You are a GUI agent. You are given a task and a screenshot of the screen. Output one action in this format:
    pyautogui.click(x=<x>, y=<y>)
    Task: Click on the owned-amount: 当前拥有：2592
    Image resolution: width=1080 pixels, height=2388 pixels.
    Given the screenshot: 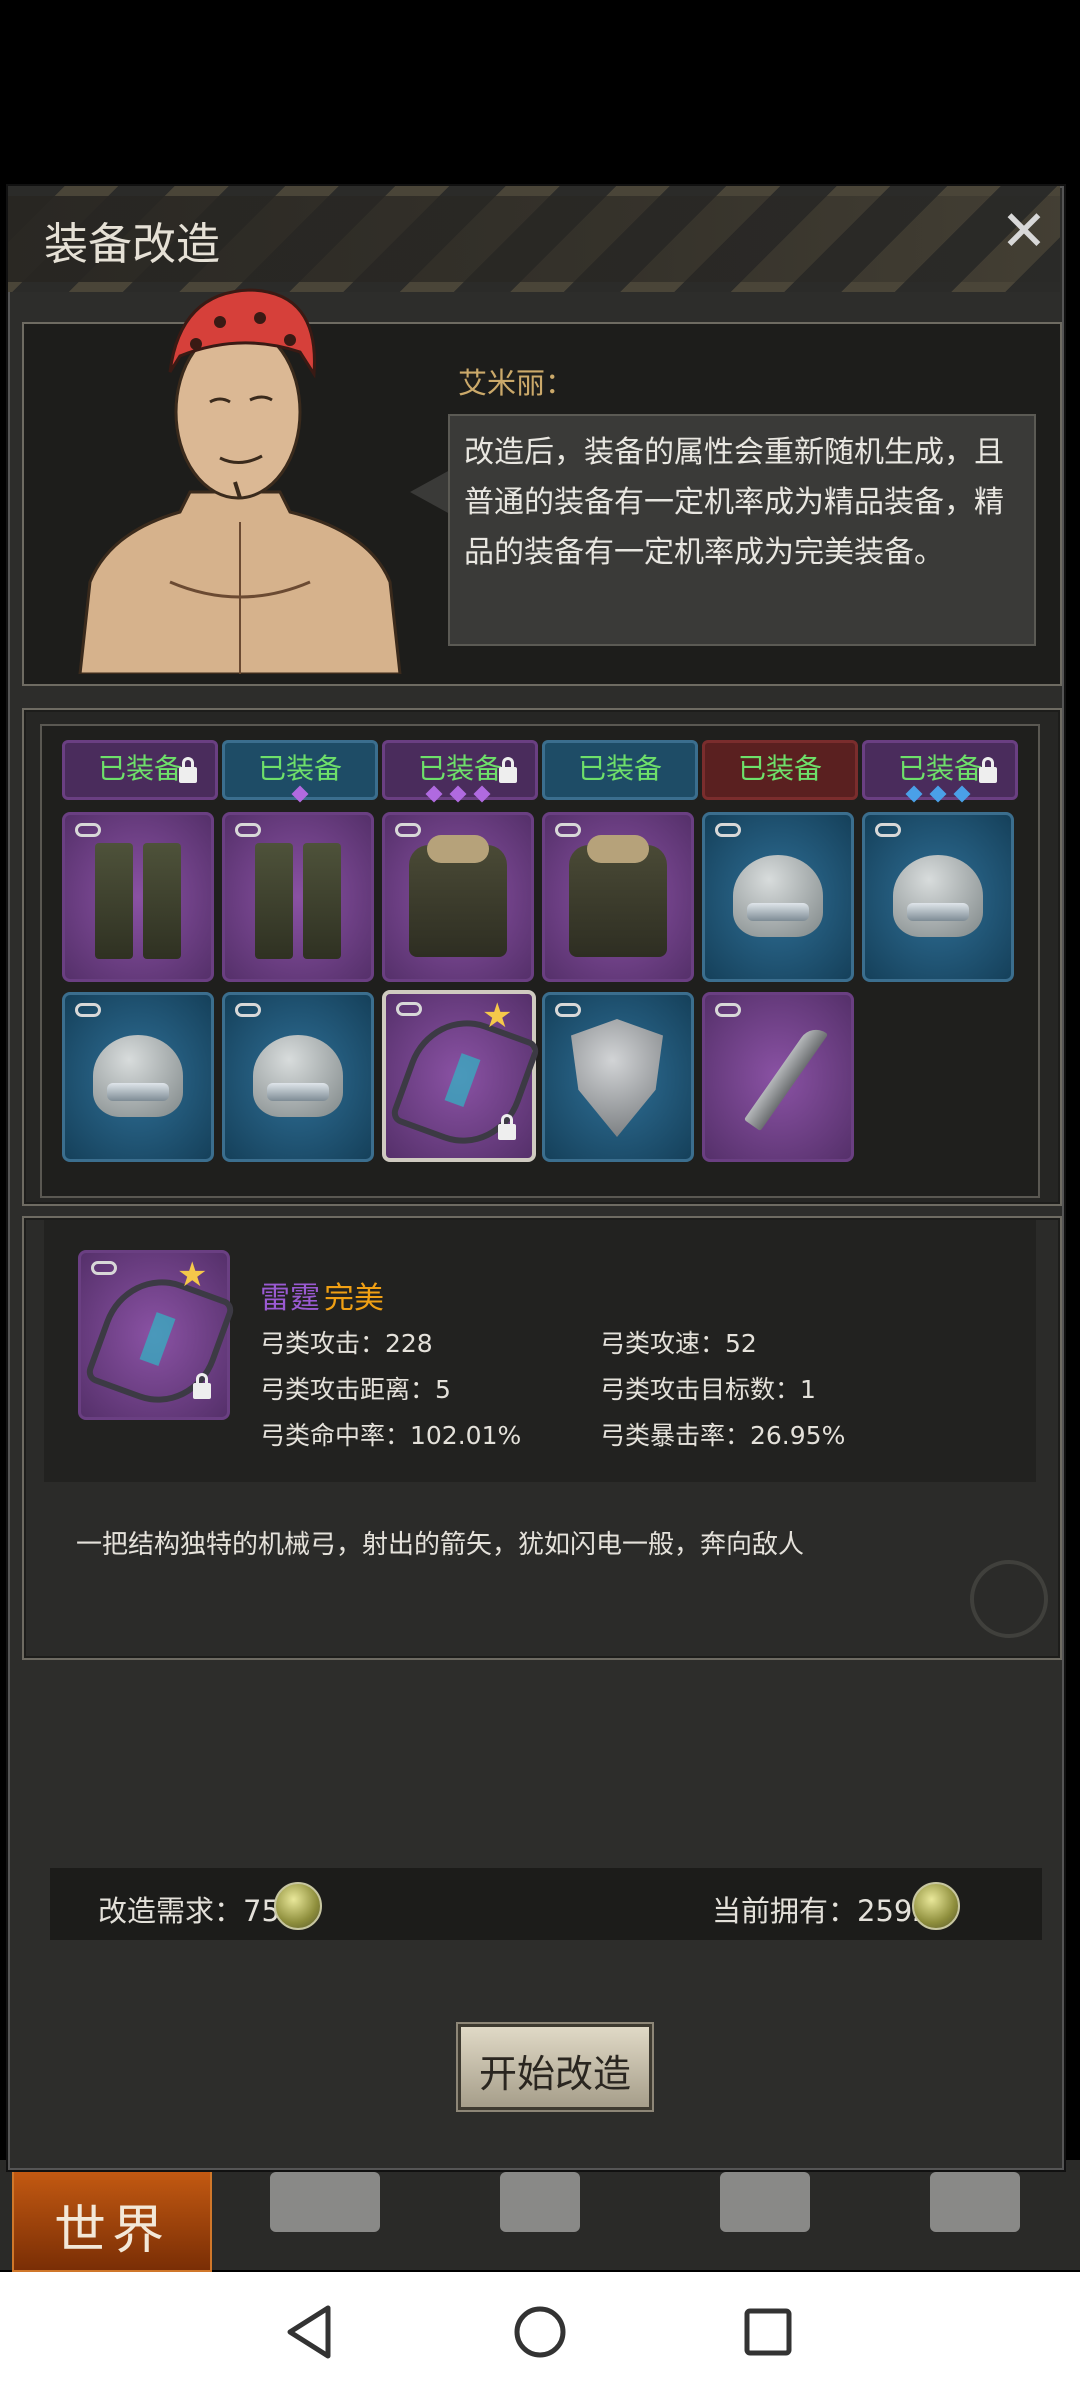 What is the action you would take?
    pyautogui.click(x=821, y=1911)
    